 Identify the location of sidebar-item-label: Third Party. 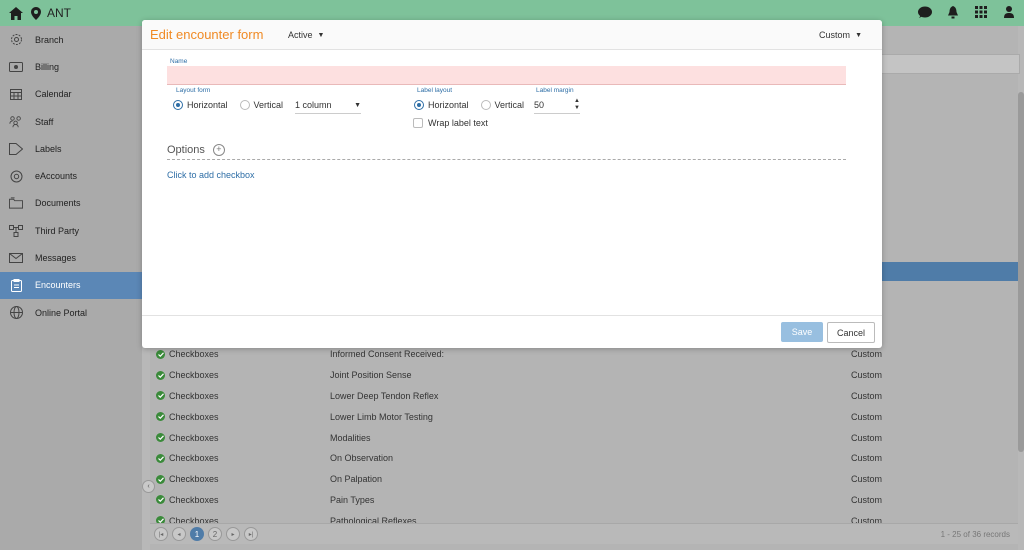
(57, 230).